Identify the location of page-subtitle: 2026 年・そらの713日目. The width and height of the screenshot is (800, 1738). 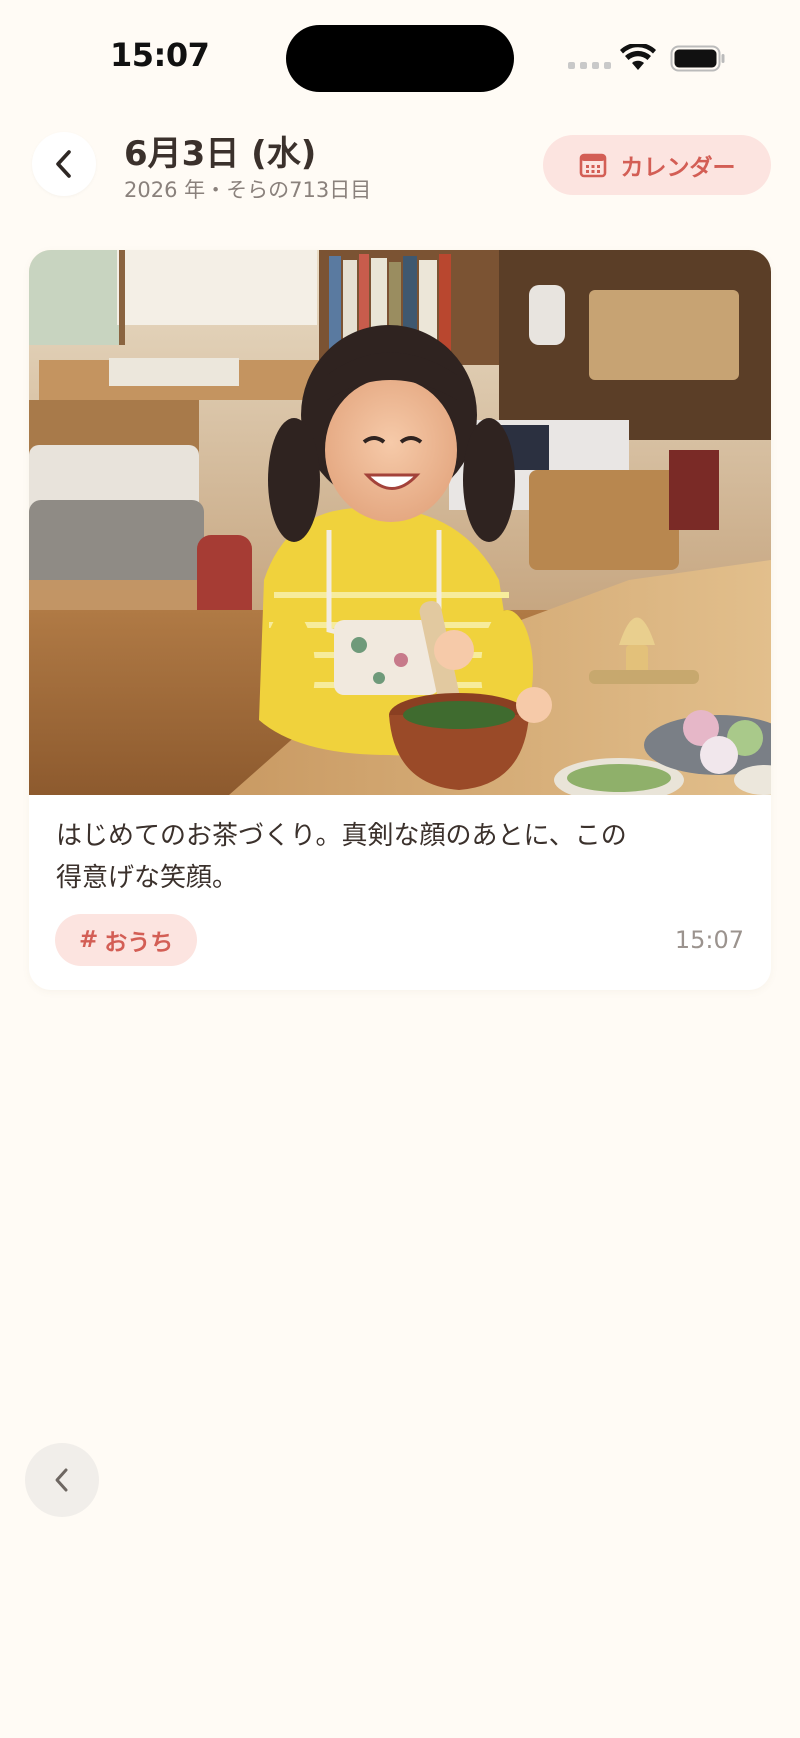
(248, 190).